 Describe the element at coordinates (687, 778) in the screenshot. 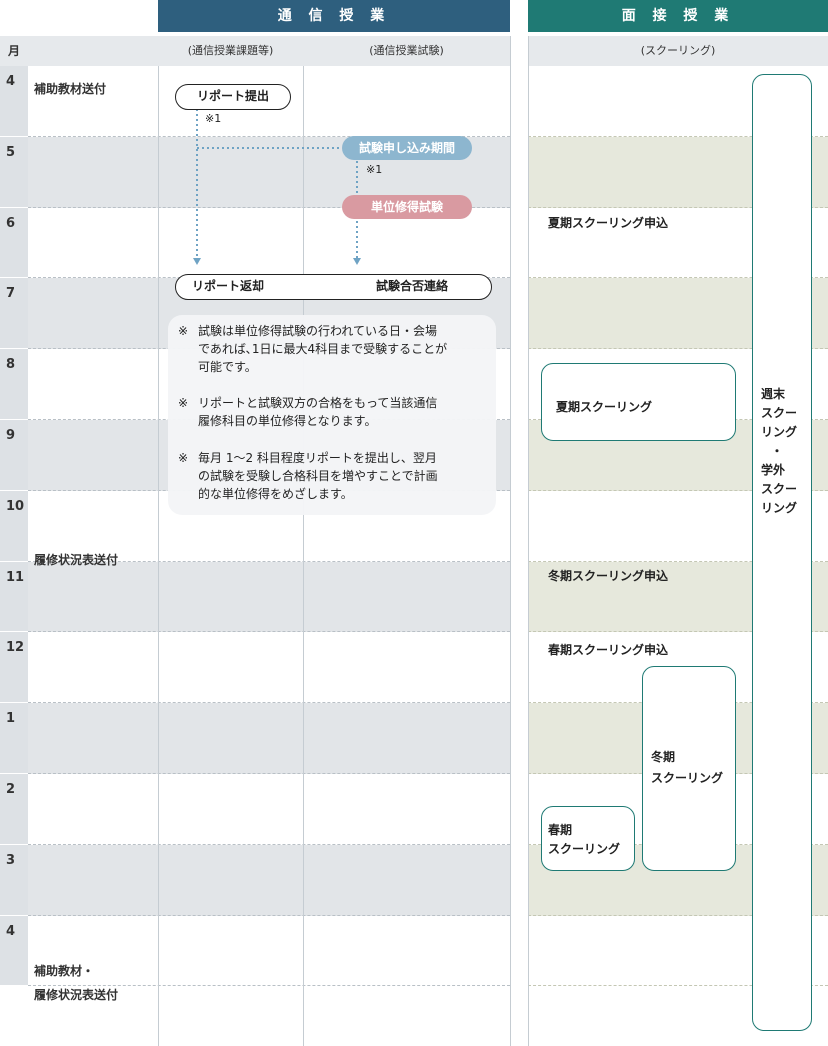

I see `winter-schooling-label-2: スクーリング` at that location.